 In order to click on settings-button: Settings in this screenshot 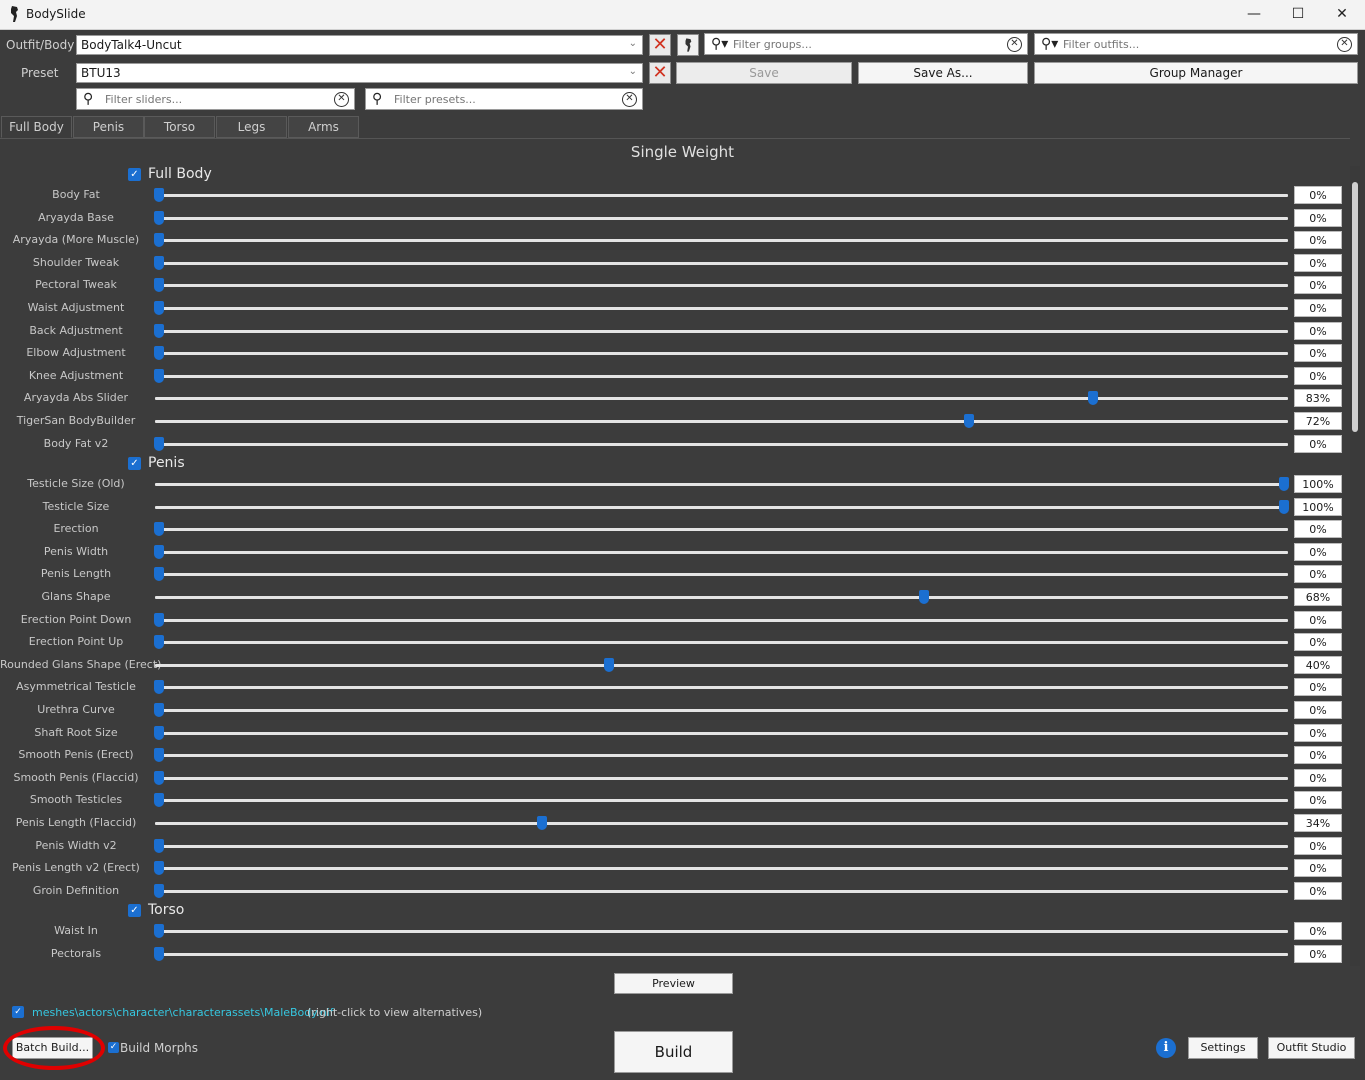, I will do `click(1223, 1048)`.